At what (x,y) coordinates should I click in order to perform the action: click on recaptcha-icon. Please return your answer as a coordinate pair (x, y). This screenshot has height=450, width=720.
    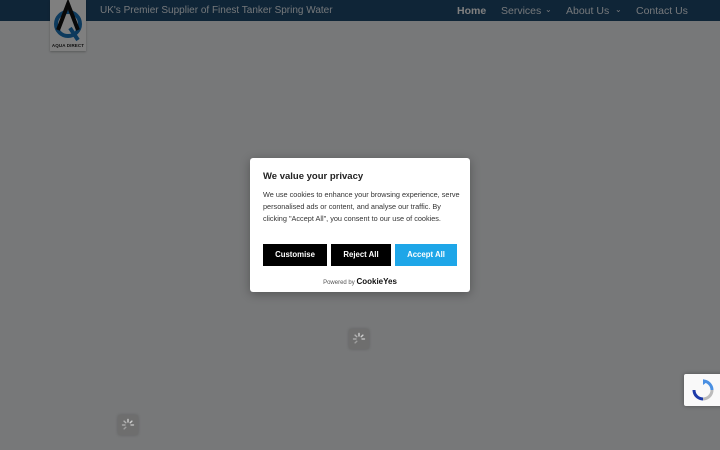
    Looking at the image, I should click on (703, 390).